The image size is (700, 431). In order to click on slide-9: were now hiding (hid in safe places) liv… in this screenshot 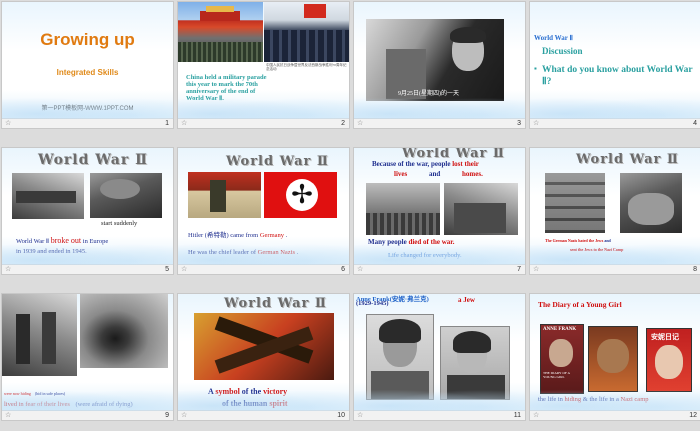, I will do `click(87, 357)`.